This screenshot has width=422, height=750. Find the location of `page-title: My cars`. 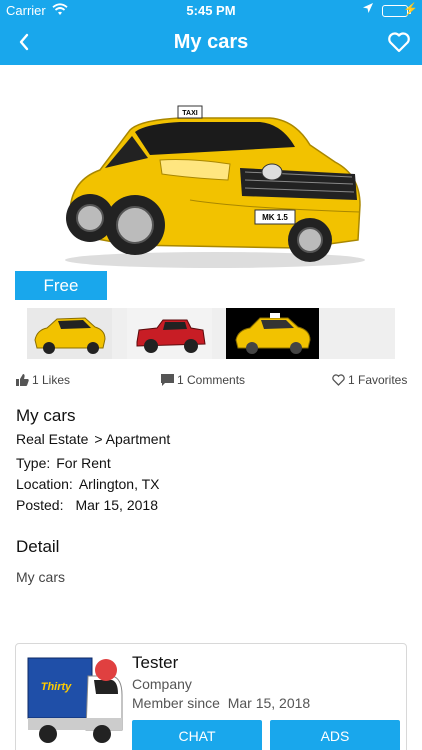

page-title: My cars is located at coordinates (211, 42).